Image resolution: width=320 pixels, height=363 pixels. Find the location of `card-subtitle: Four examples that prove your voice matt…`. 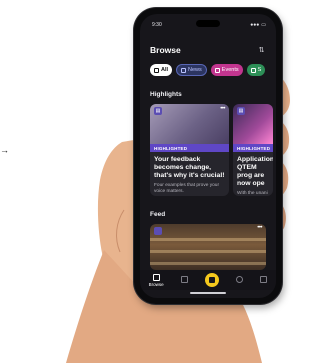

card-subtitle: Four examples that prove your voice matt… is located at coordinates (187, 188).